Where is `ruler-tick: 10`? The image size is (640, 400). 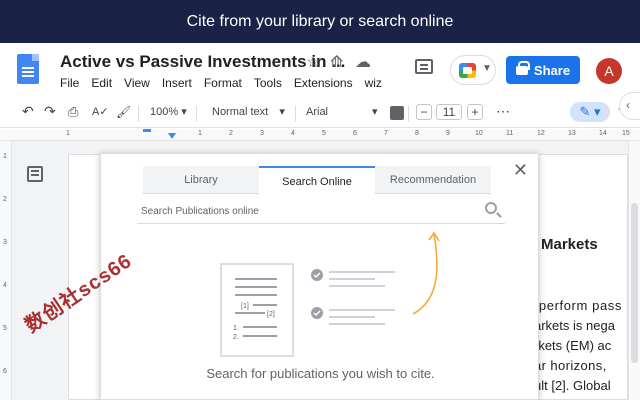 ruler-tick: 10 is located at coordinates (479, 133).